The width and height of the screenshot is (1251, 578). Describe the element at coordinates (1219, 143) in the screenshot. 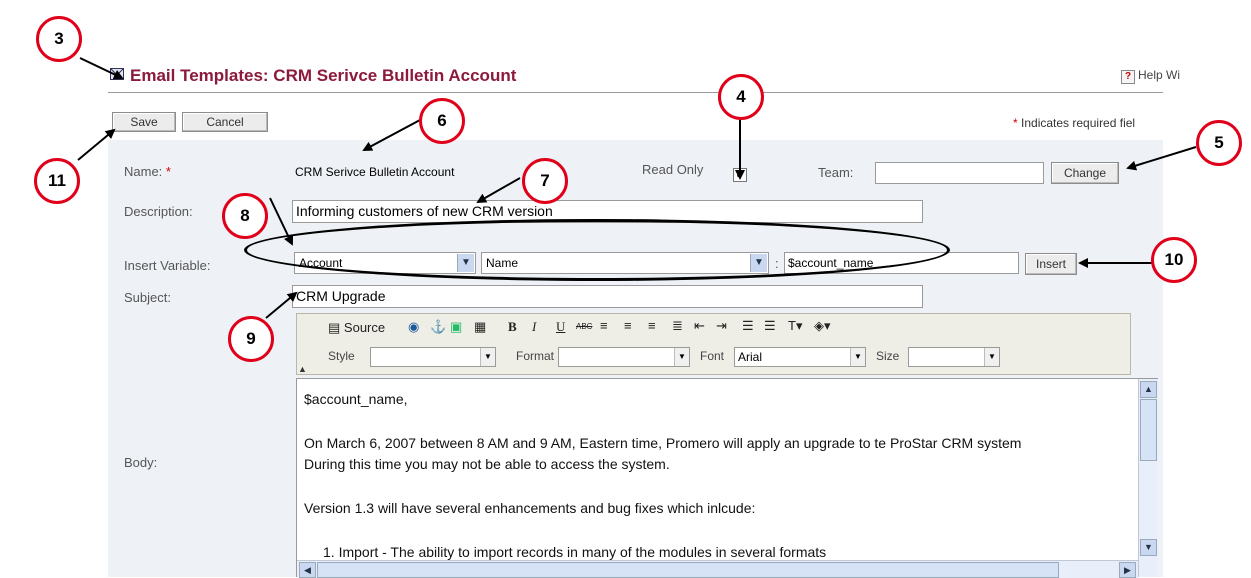

I see `callout-5: 5` at that location.